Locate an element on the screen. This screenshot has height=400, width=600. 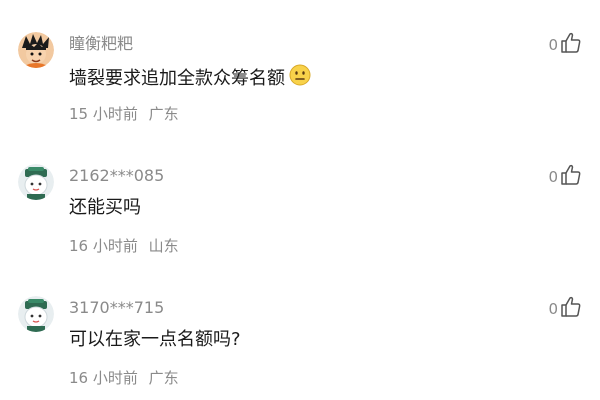
comment-text: 墙裂要求追加全款众筹名额 is located at coordinates (177, 78).